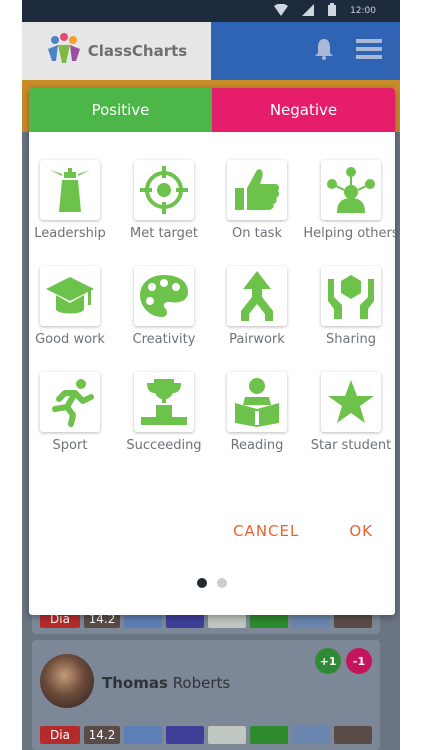 The height and width of the screenshot is (750, 422). Describe the element at coordinates (324, 51) in the screenshot. I see `bell-icon` at that location.